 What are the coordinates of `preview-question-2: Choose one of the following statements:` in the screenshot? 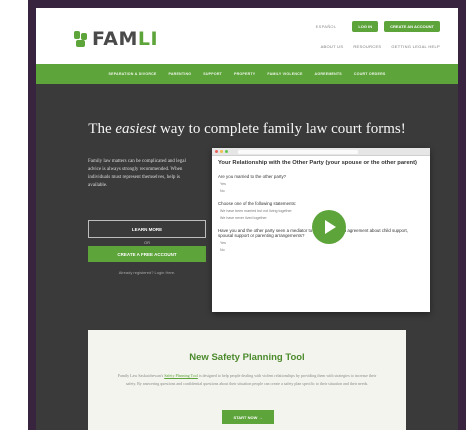 It's located at (257, 203).